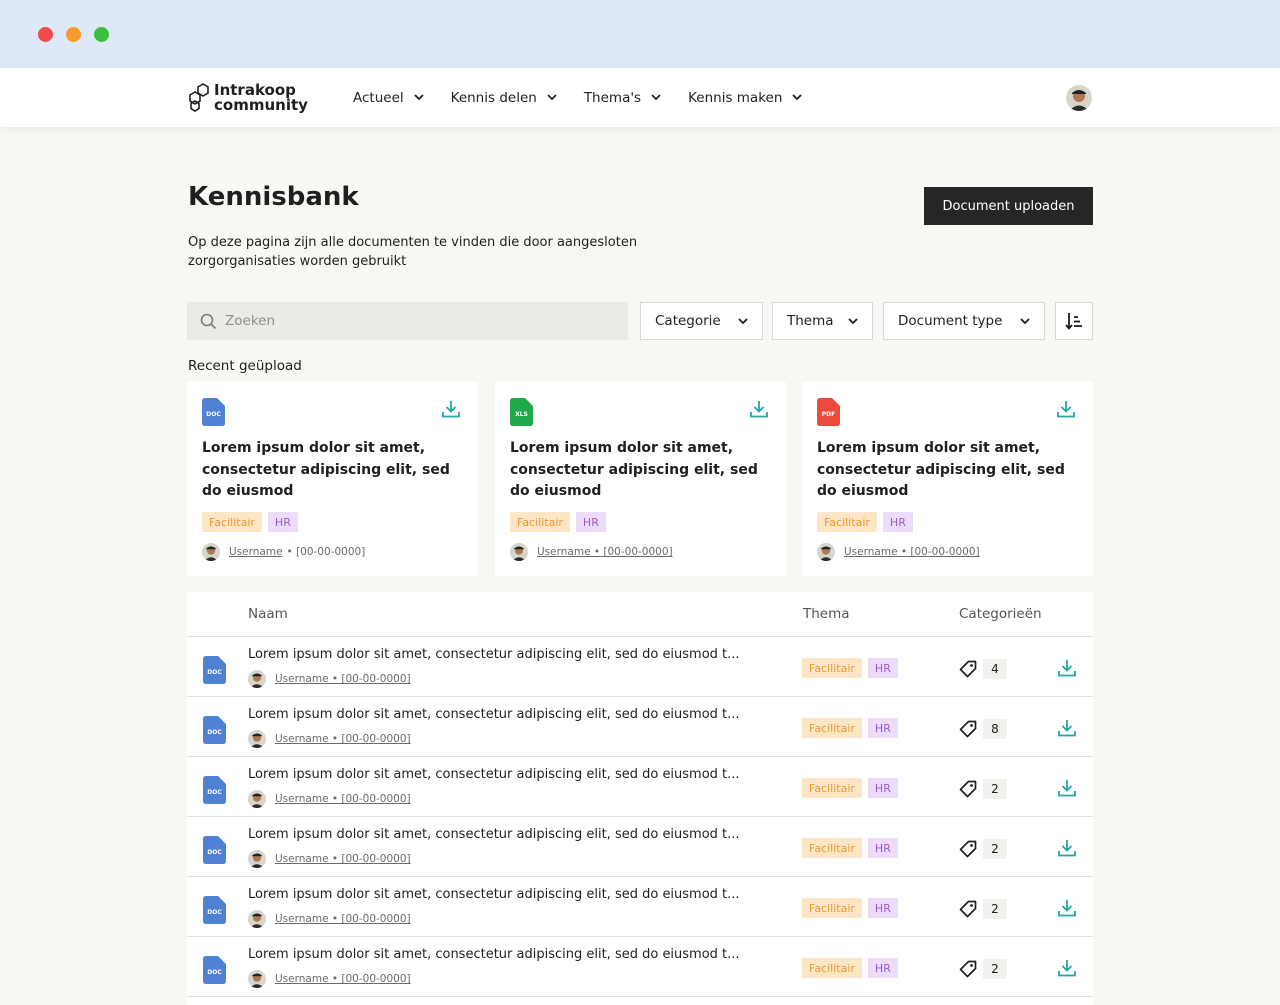  What do you see at coordinates (983, 969) in the screenshot?
I see `category-count: 2` at bounding box center [983, 969].